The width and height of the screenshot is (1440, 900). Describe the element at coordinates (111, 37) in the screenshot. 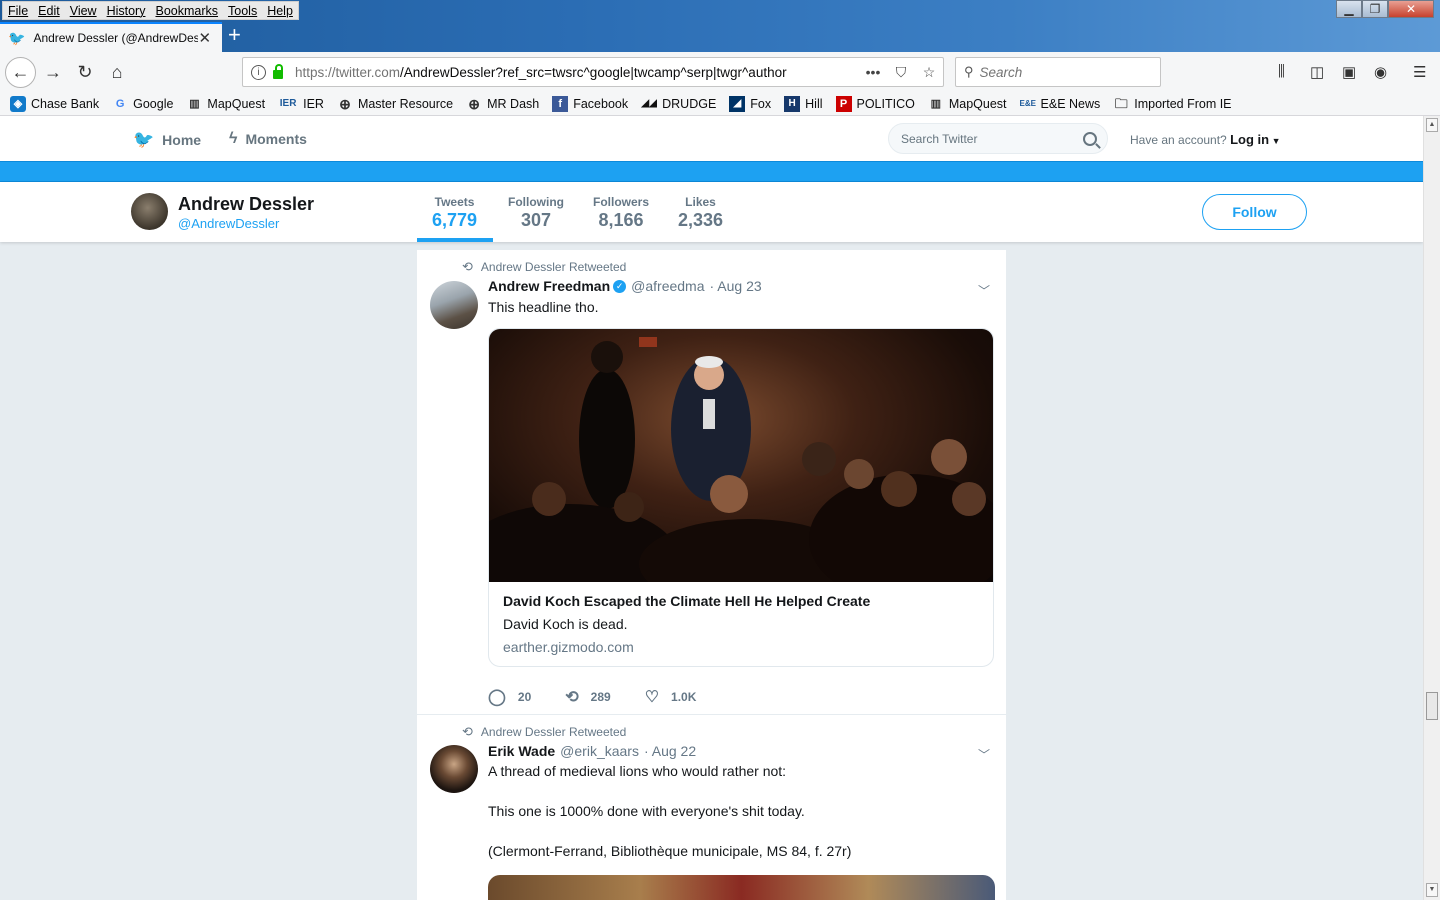

I see `browser-tab: 🐦 Andrew Dessler (@AndrewDess ✕` at that location.